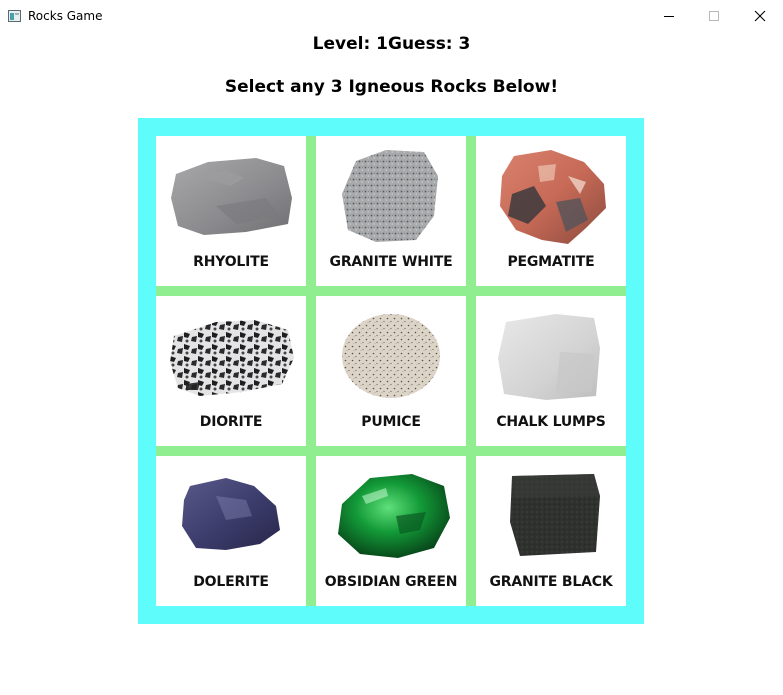 The width and height of the screenshot is (783, 695). What do you see at coordinates (231, 371) in the screenshot?
I see `rock-tile-diorite: DIORITE` at bounding box center [231, 371].